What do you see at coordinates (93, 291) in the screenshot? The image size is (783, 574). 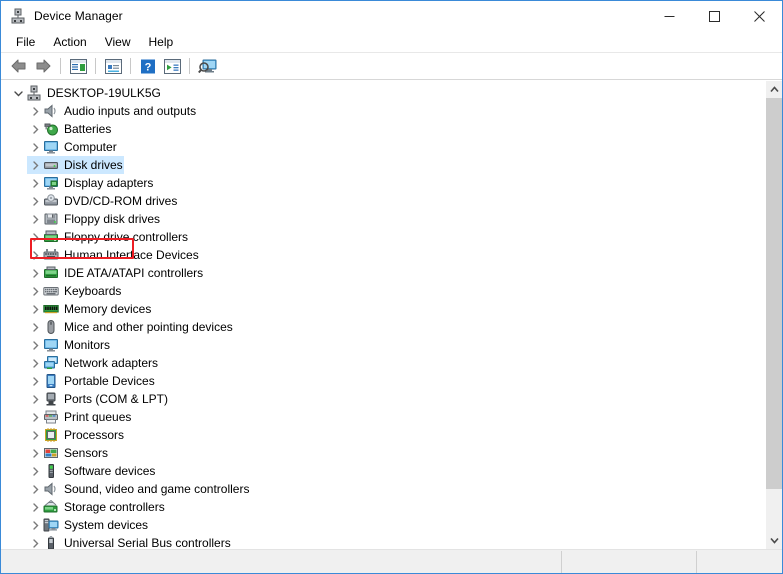 I see `tree-item-label: Keyboards` at bounding box center [93, 291].